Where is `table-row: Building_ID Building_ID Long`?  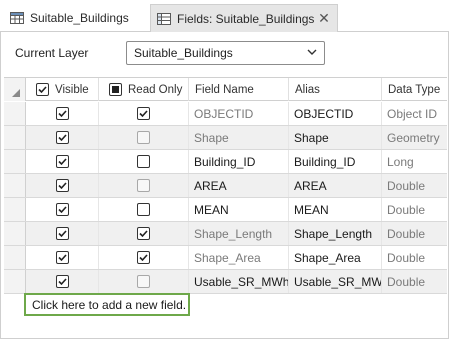 table-row: Building_ID Building_ID Long is located at coordinates (225, 162).